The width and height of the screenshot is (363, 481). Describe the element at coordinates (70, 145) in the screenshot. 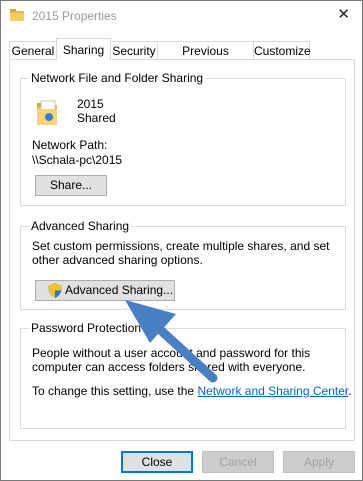

I see `network-path-label: Network Path:` at that location.